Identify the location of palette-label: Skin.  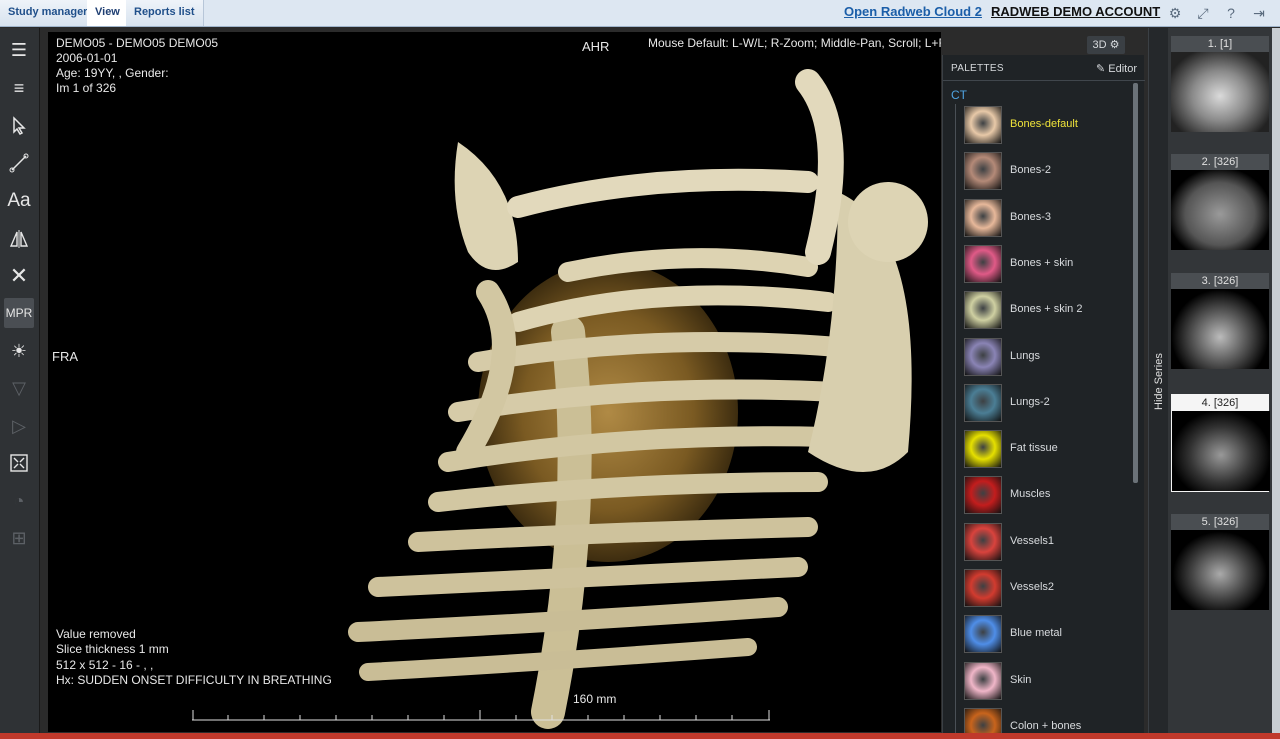
(1021, 679).